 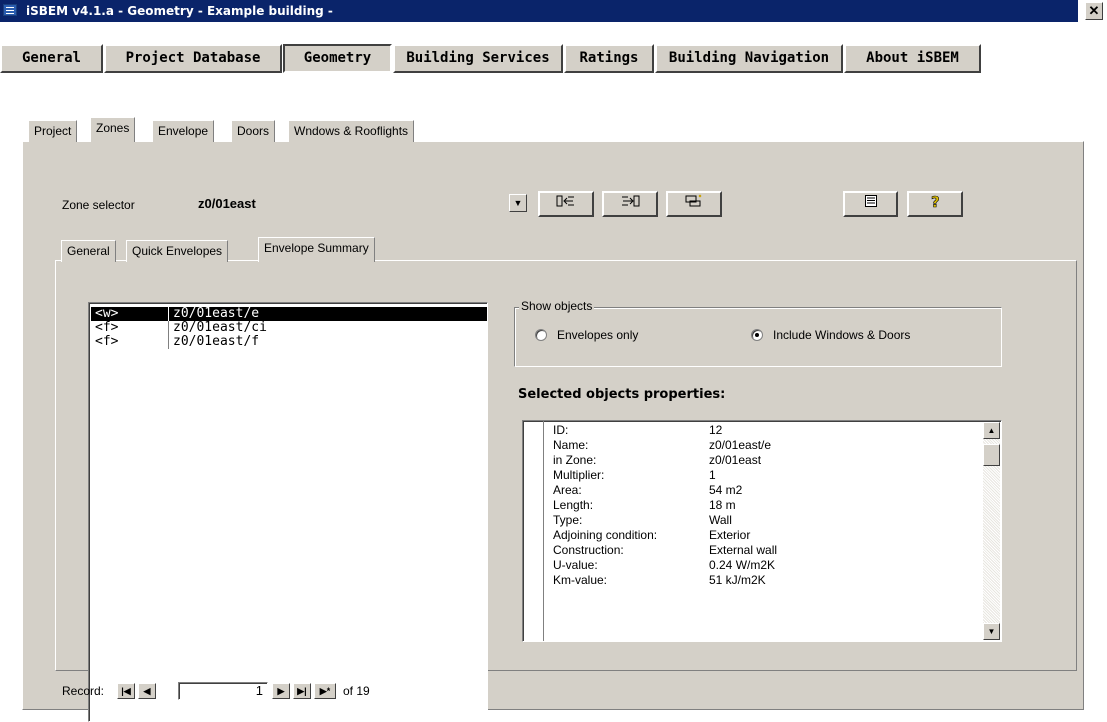 I want to click on property-key: ID:, so click(x=561, y=430).